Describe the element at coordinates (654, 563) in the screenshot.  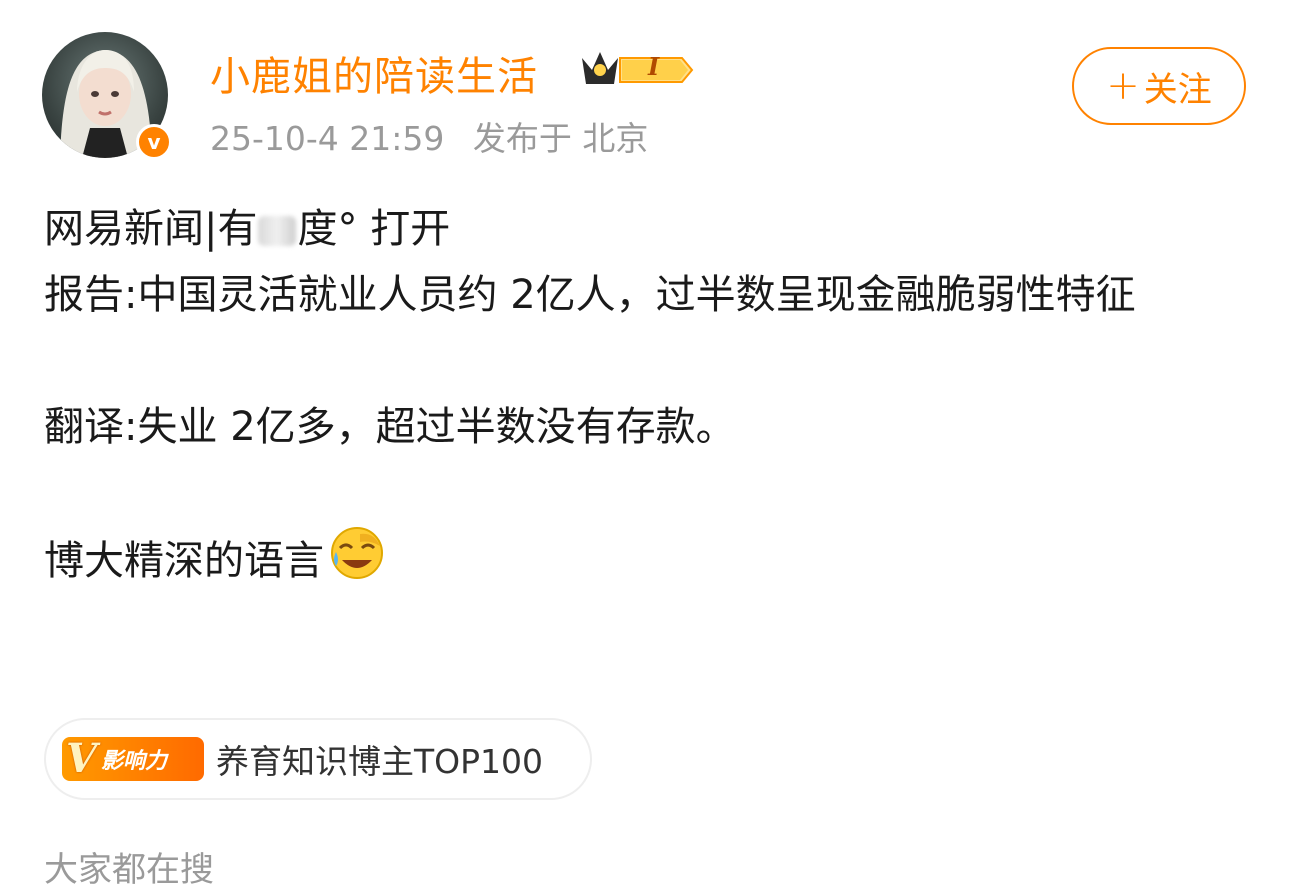
I see `comment-line: 博大精深的语言` at that location.